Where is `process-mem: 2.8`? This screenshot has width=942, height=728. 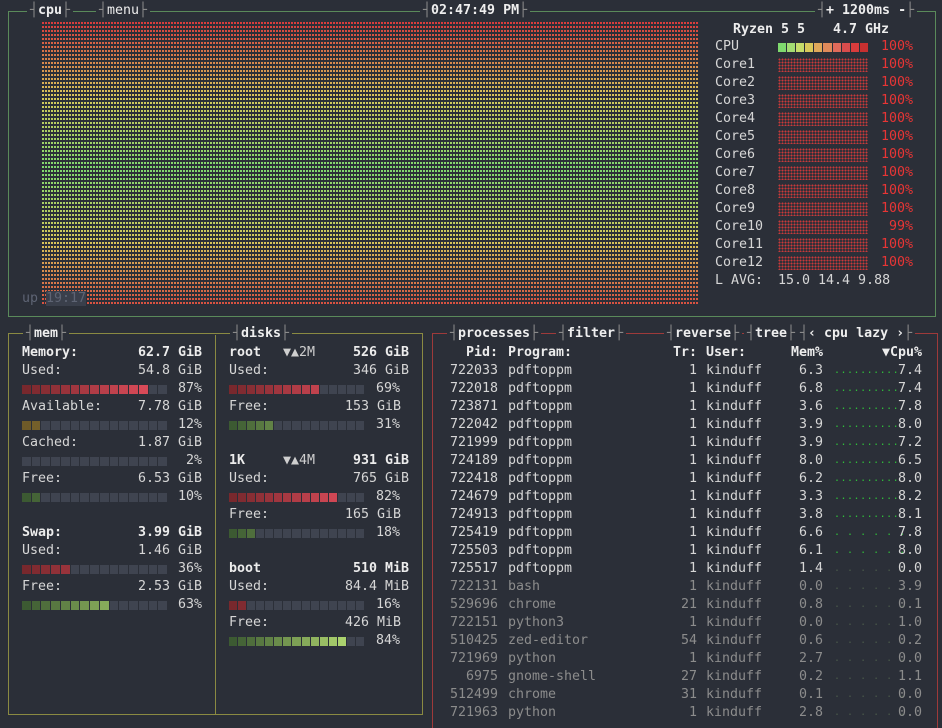 process-mem: 2.8 is located at coordinates (810, 712).